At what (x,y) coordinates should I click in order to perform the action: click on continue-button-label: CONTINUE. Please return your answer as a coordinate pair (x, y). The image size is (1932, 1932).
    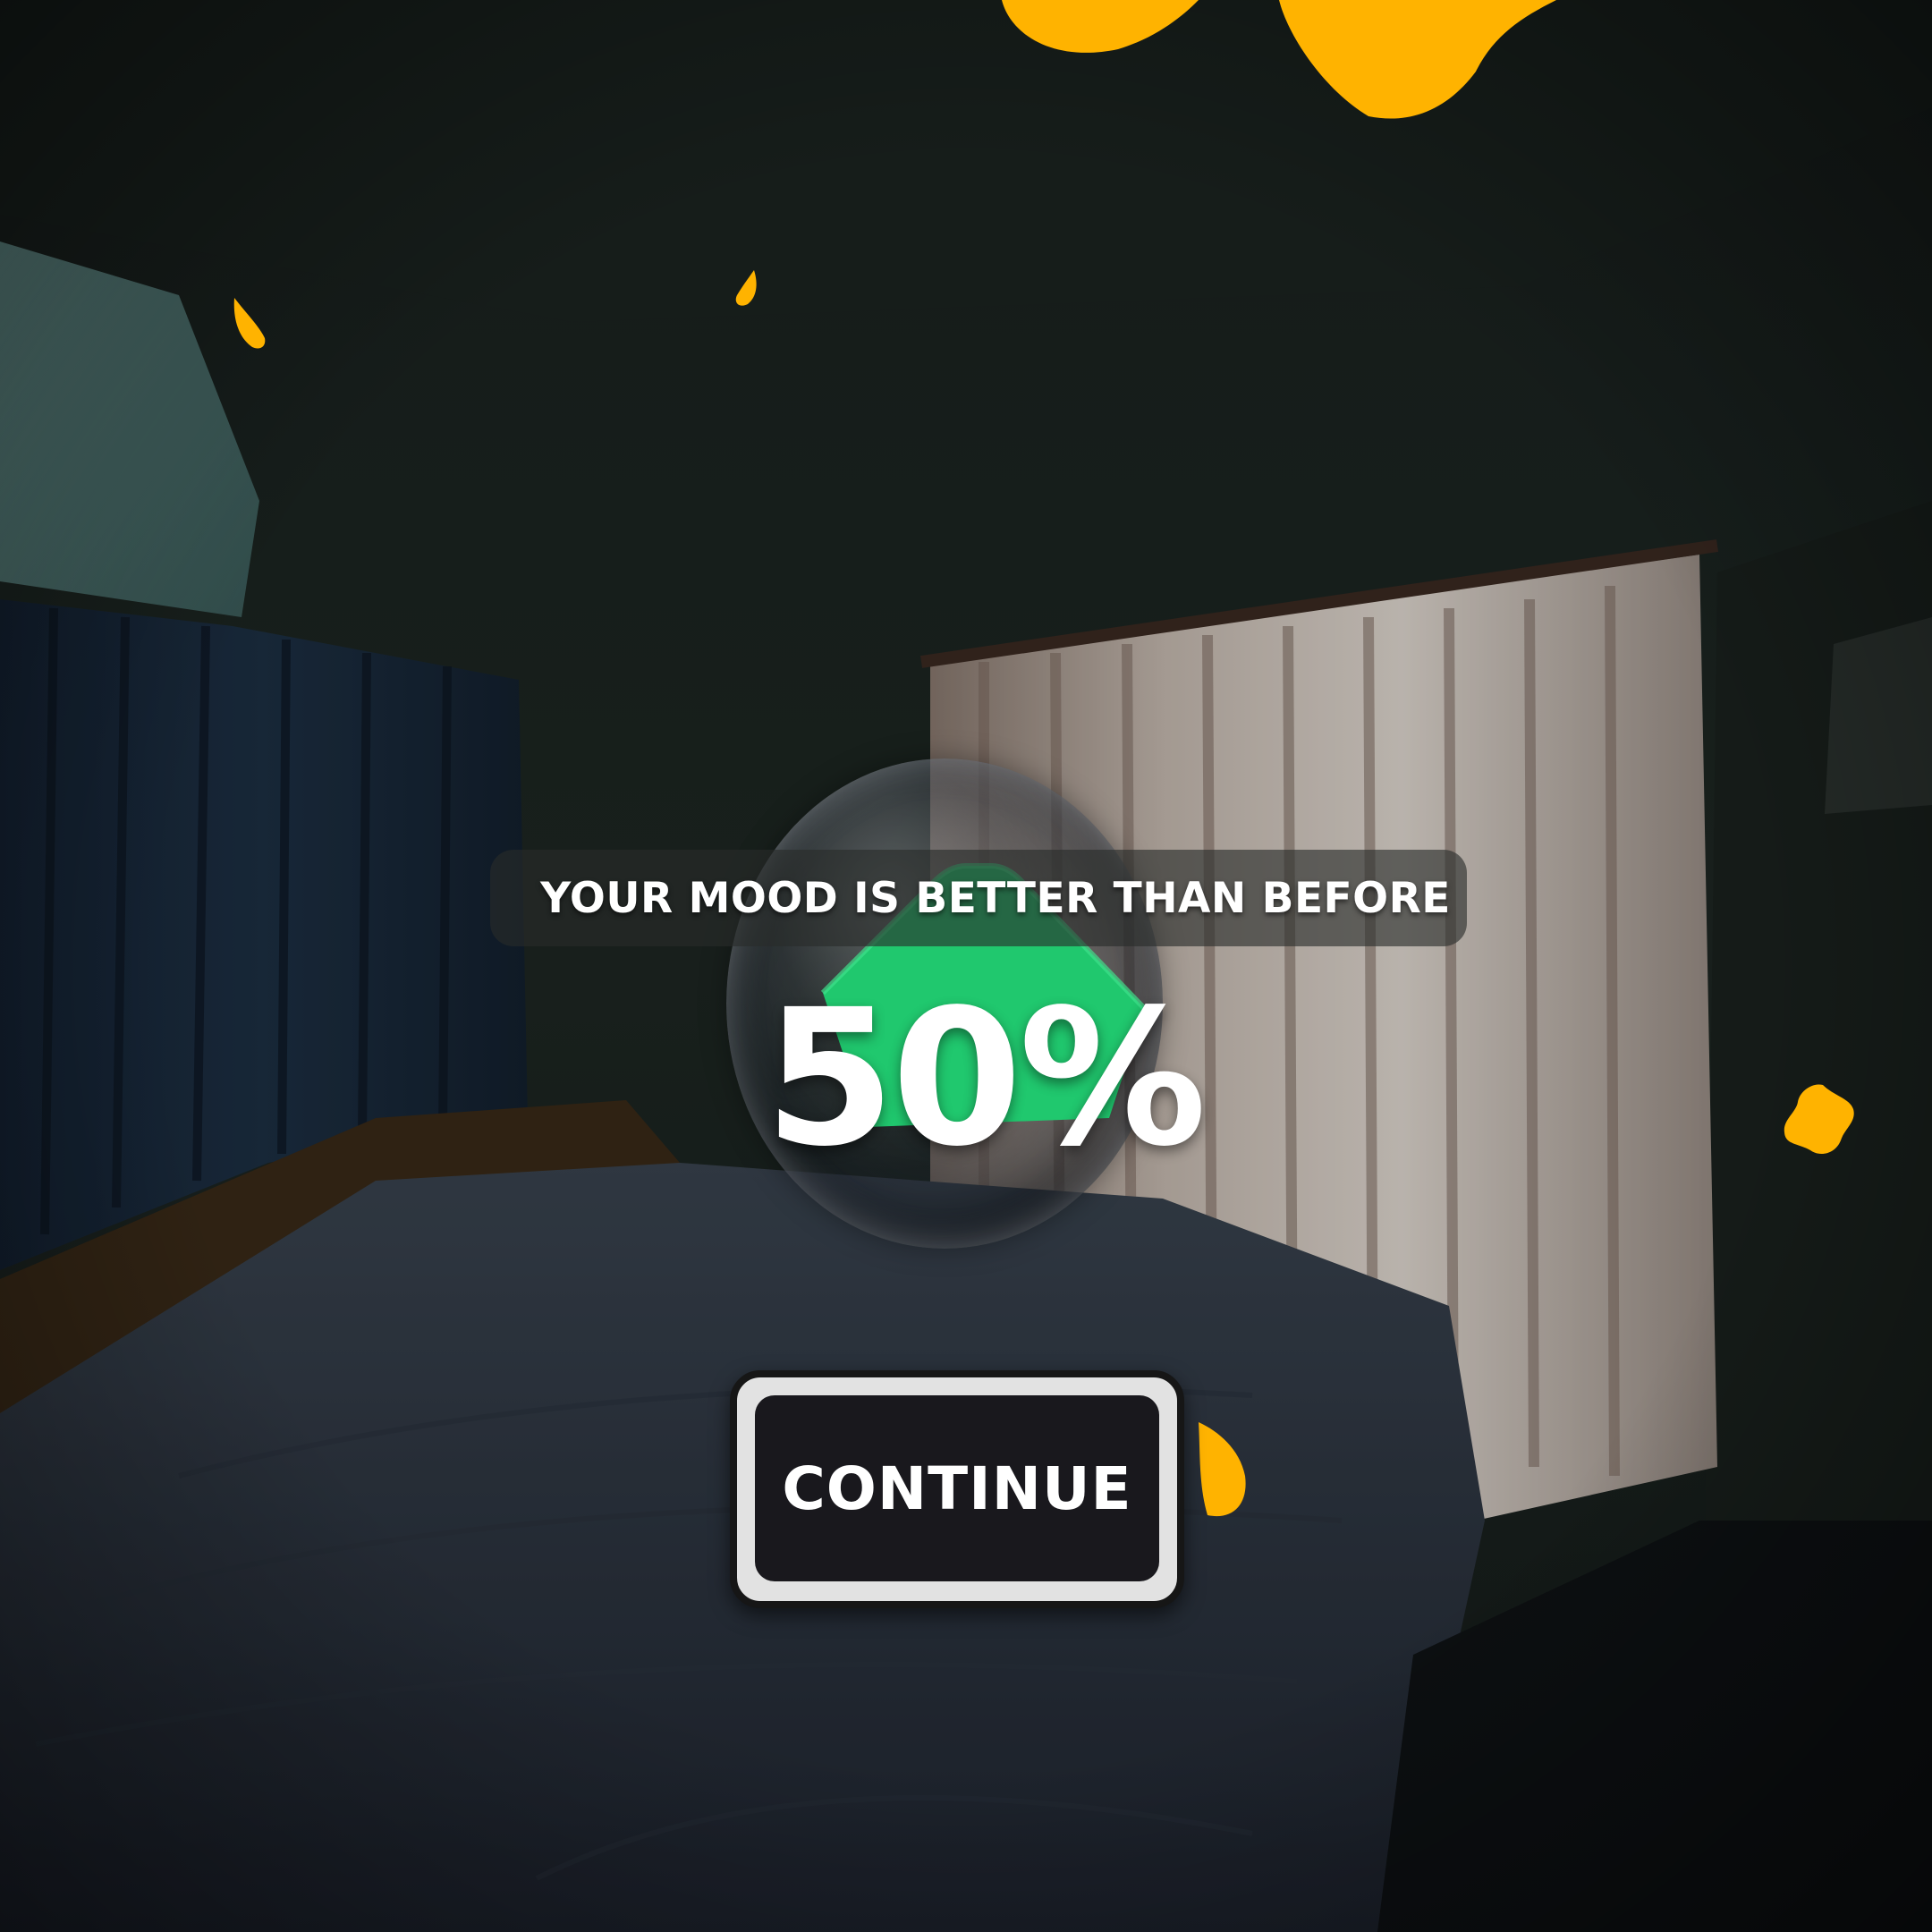
    Looking at the image, I should click on (957, 1488).